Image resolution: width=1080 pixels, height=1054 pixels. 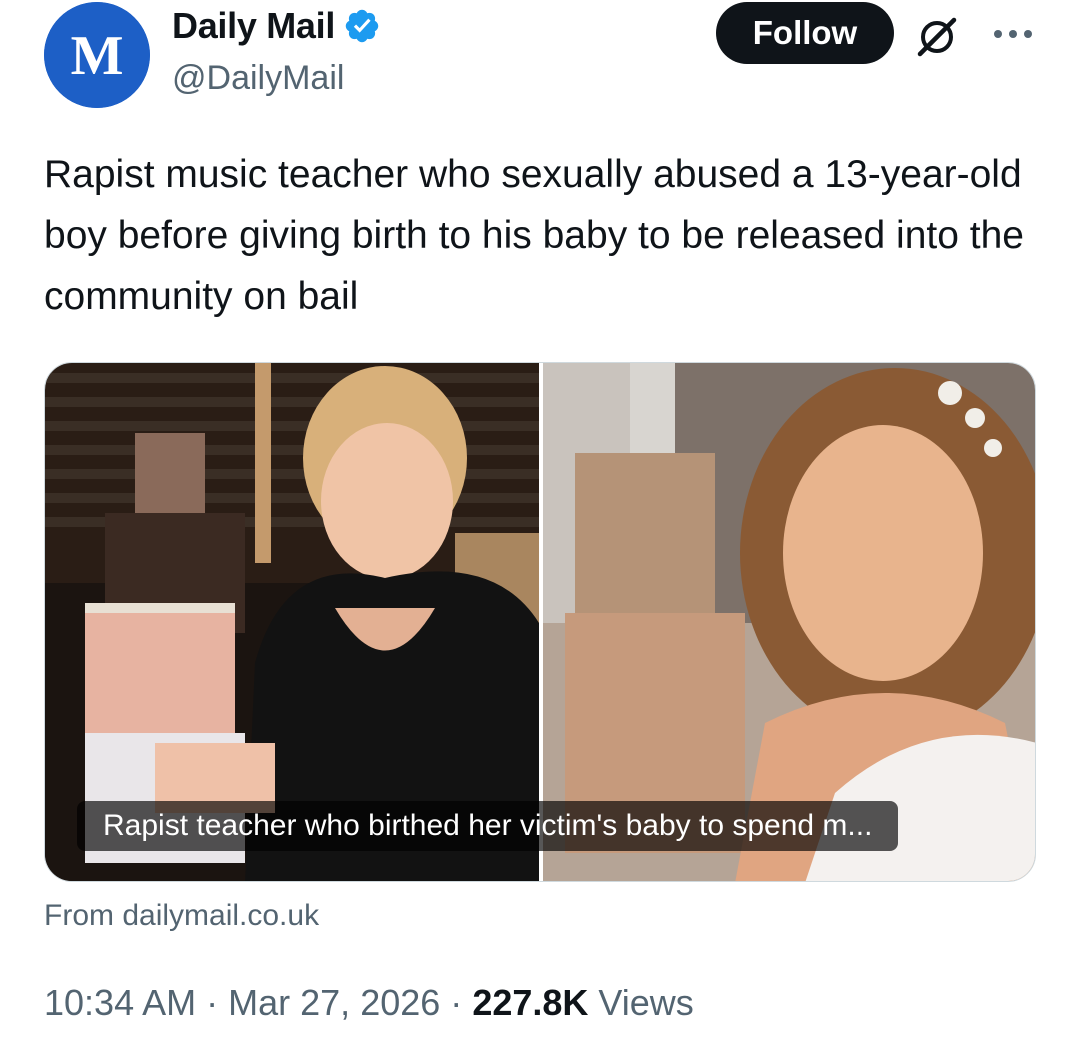 What do you see at coordinates (254, 25) in the screenshot?
I see `author-display-name: Daily Mail` at bounding box center [254, 25].